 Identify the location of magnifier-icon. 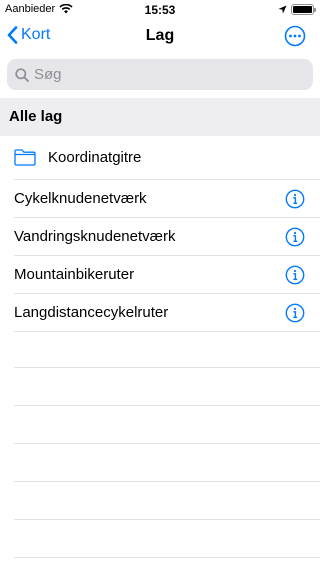
(22, 74).